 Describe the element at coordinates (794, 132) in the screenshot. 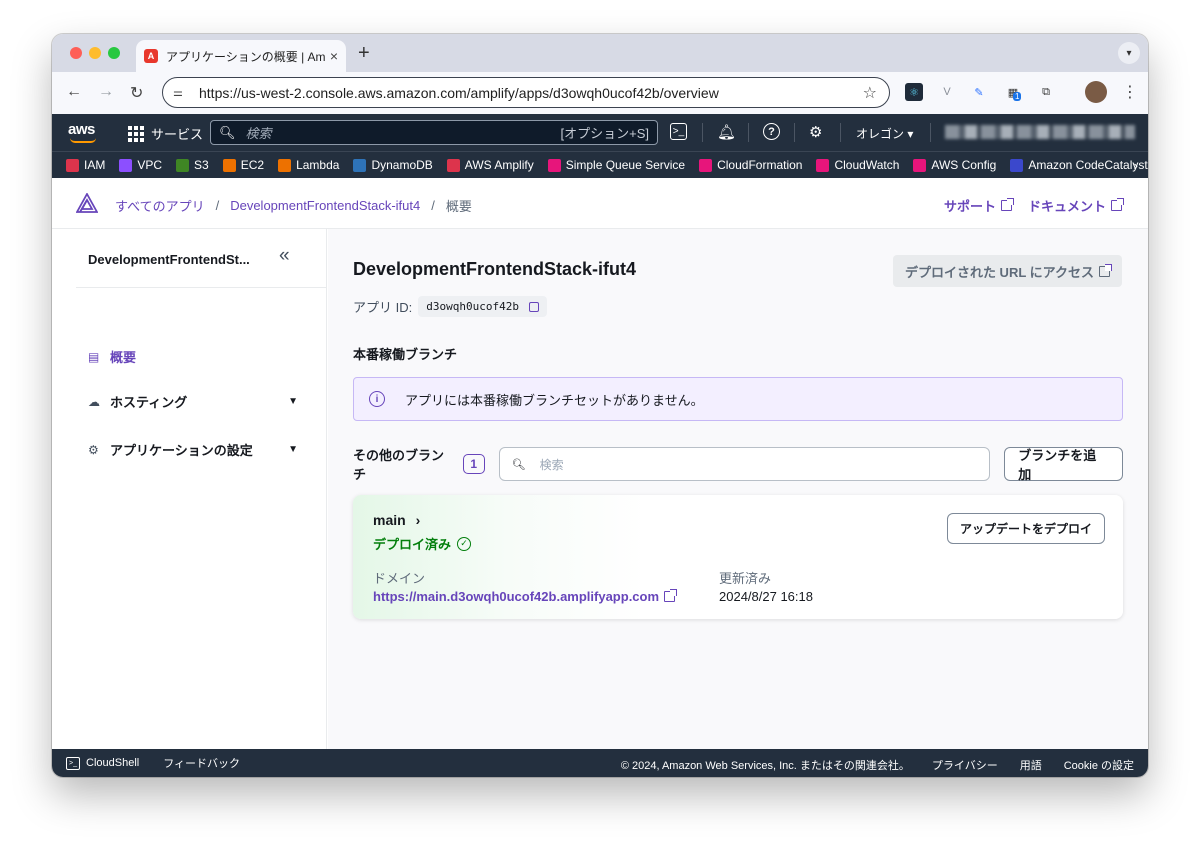

I see `nav-divider` at that location.